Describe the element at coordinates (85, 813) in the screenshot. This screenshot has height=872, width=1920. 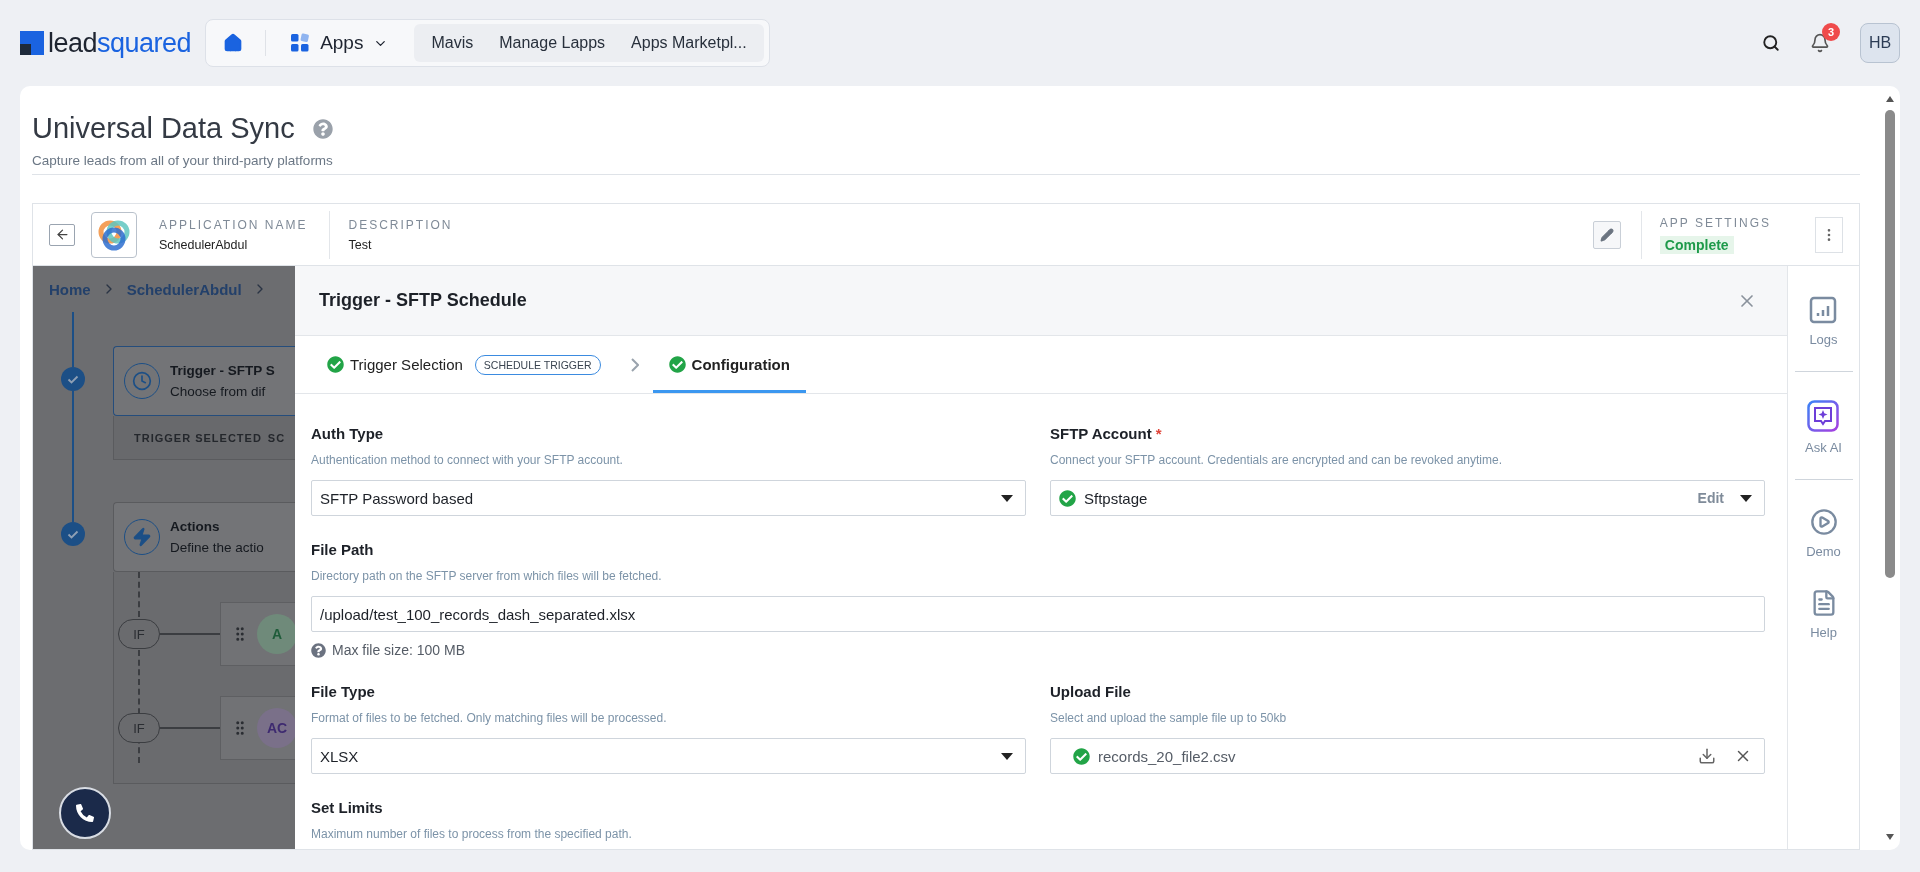
I see `phone-icon` at that location.